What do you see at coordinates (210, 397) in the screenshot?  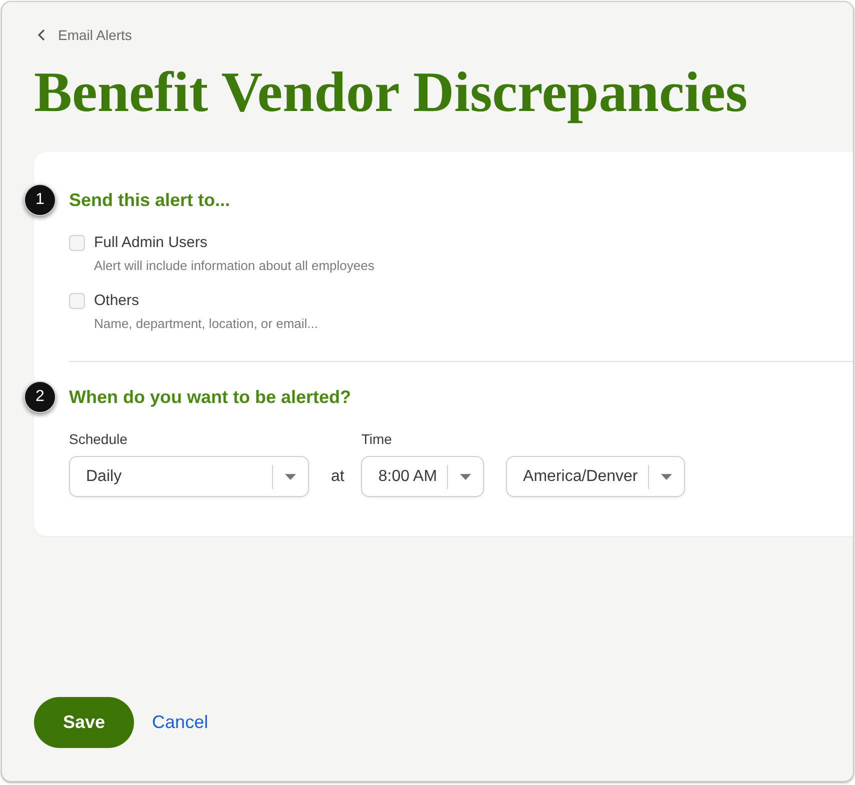 I see `section-heading: When do you want to be alerted?` at bounding box center [210, 397].